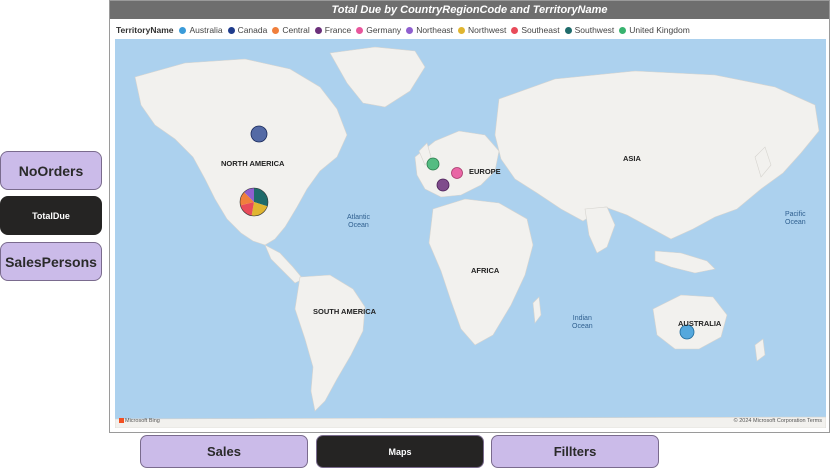 This screenshot has width=830, height=468. I want to click on maps-button-label: Maps, so click(400, 451).